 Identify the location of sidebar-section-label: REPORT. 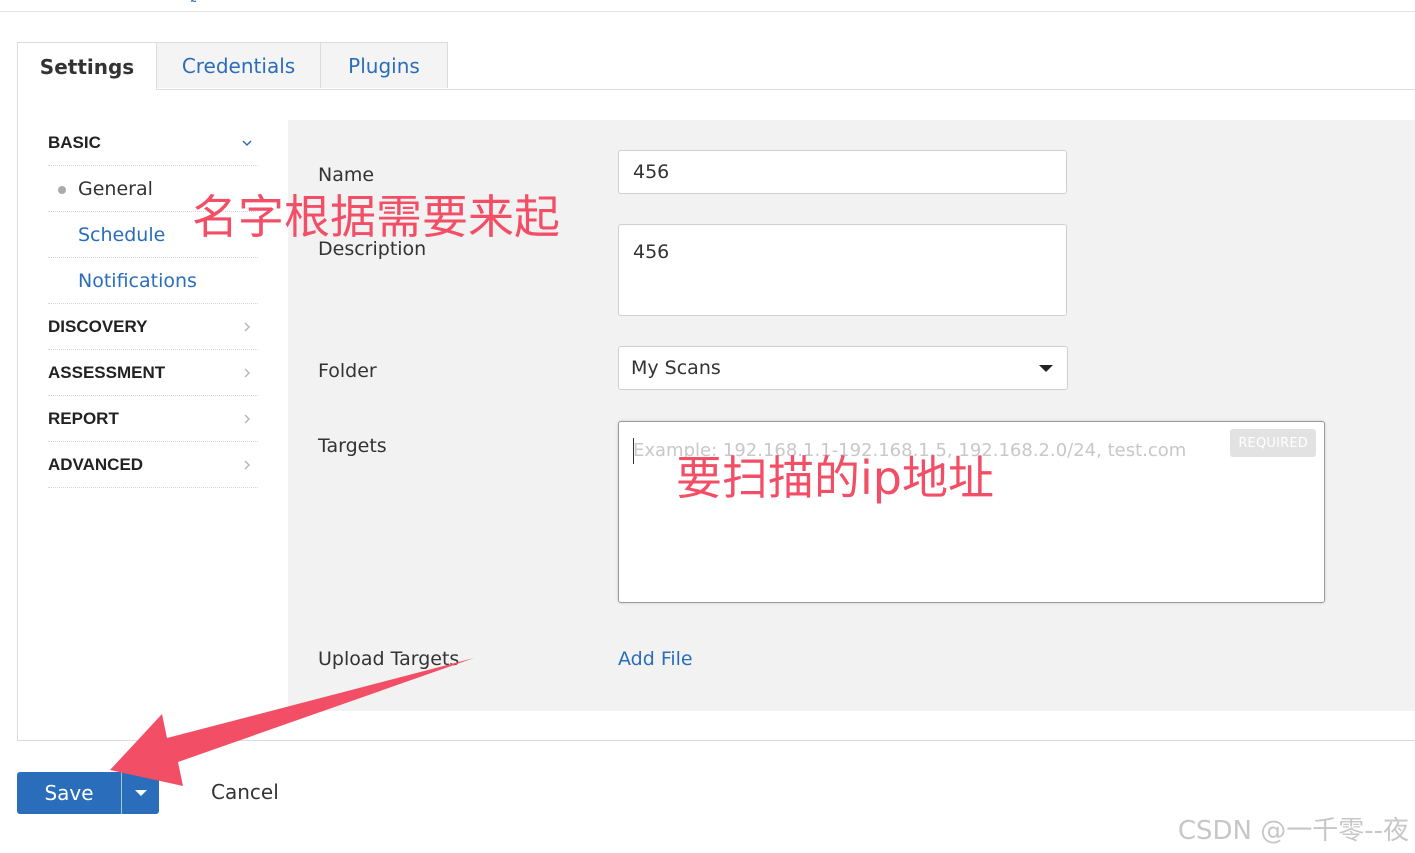
(83, 418).